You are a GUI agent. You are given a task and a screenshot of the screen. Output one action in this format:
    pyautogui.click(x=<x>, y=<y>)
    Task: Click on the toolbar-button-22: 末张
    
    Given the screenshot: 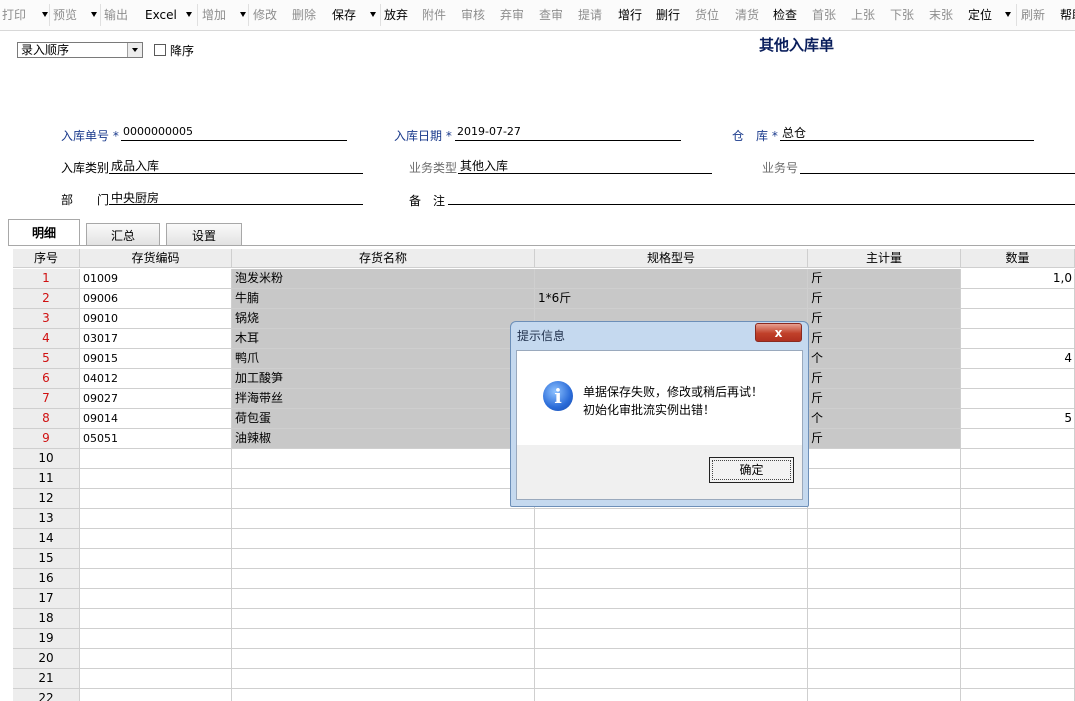 What is the action you would take?
    pyautogui.click(x=941, y=15)
    